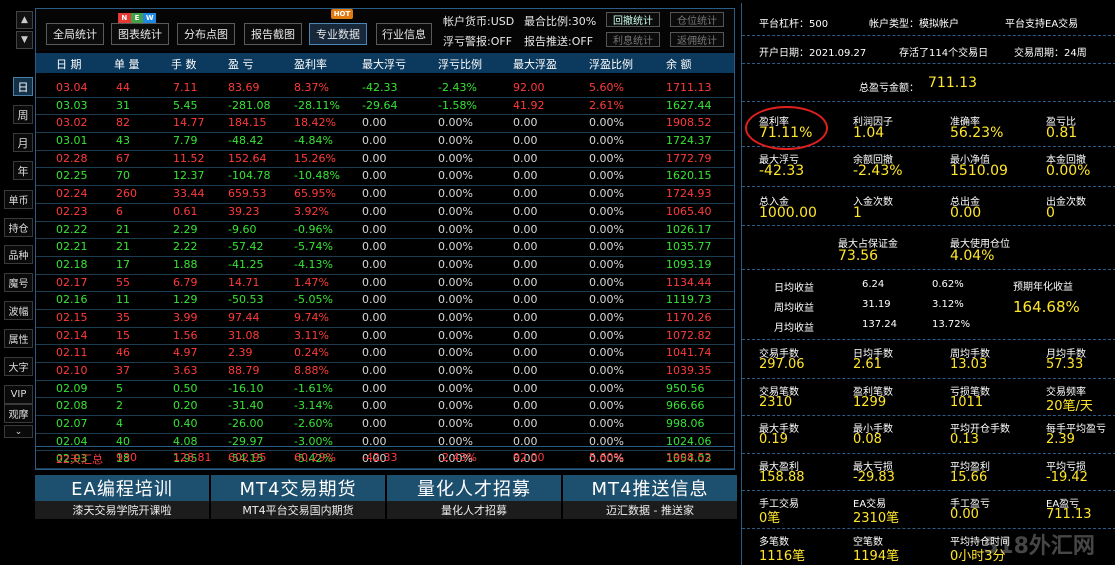  What do you see at coordinates (535, 64) in the screenshot?
I see `col-max-float-profit: 最大浮盈` at bounding box center [535, 64].